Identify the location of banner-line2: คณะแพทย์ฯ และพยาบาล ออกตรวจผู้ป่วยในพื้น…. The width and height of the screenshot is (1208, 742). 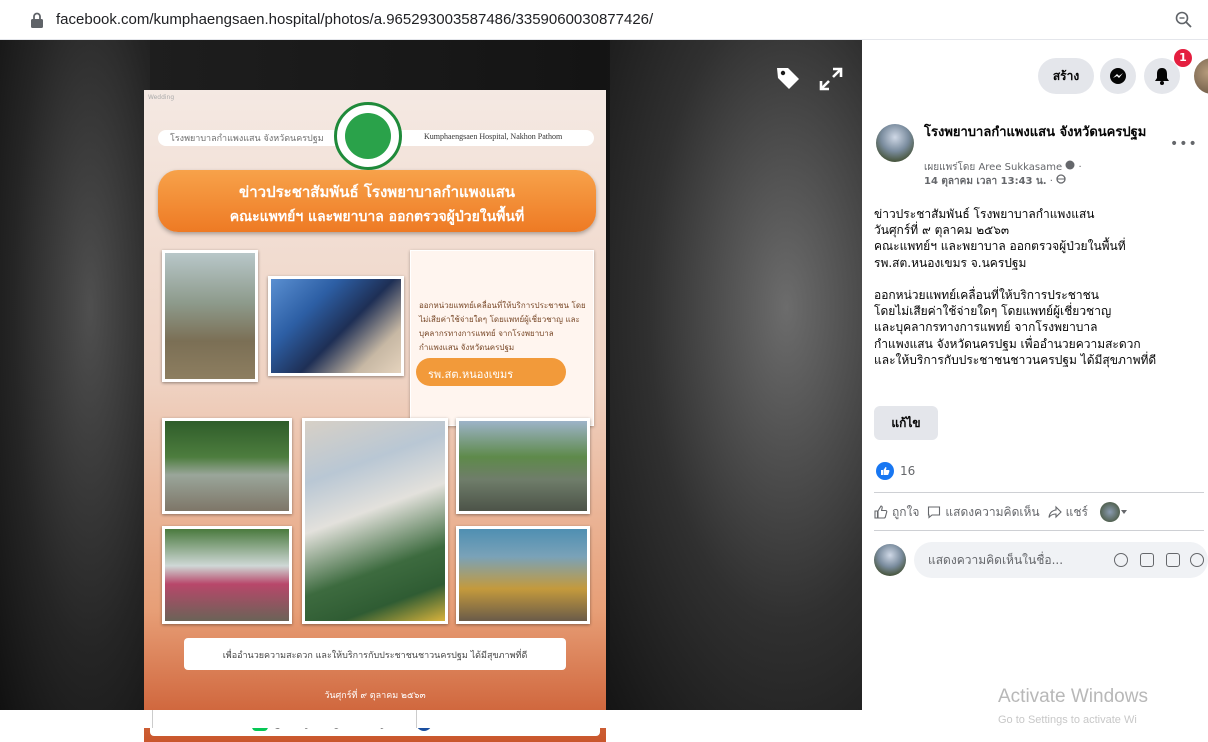
(377, 217).